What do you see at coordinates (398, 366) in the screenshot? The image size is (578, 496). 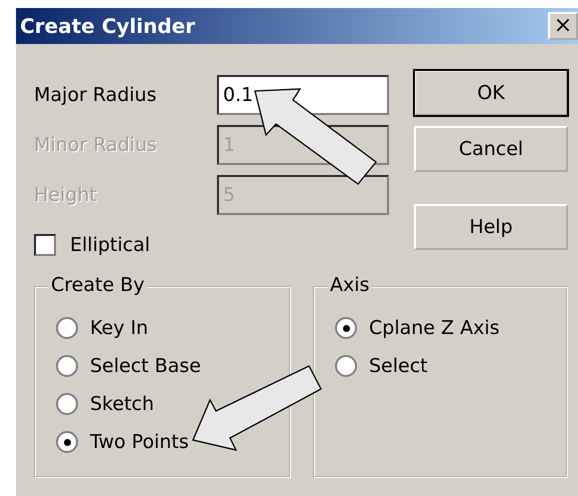 I see `radio-label: Select` at bounding box center [398, 366].